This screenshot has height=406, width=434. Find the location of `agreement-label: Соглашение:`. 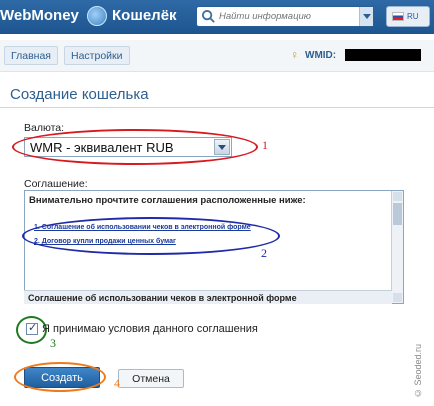

agreement-label: Соглашение: is located at coordinates (56, 184).